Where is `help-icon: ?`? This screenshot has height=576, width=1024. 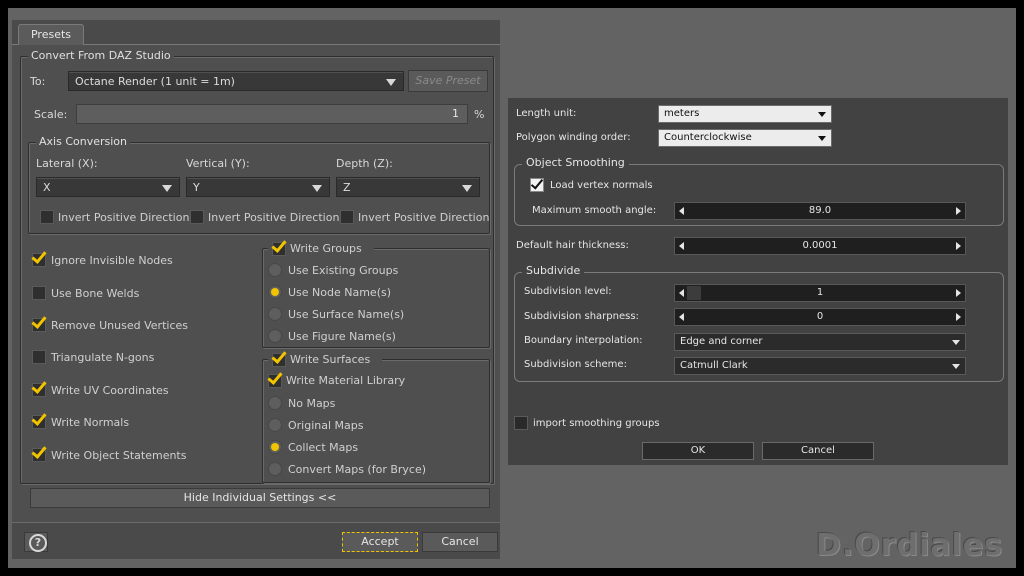
help-icon: ? is located at coordinates (38, 543).